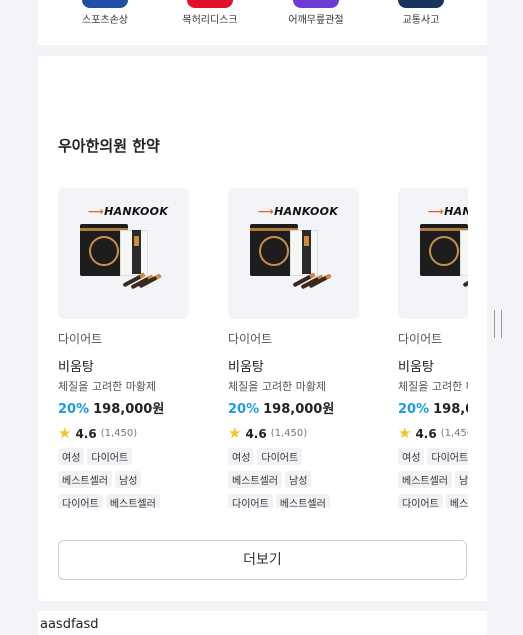 This screenshot has width=523, height=635. I want to click on category-label: 목허리디스크, so click(210, 20).